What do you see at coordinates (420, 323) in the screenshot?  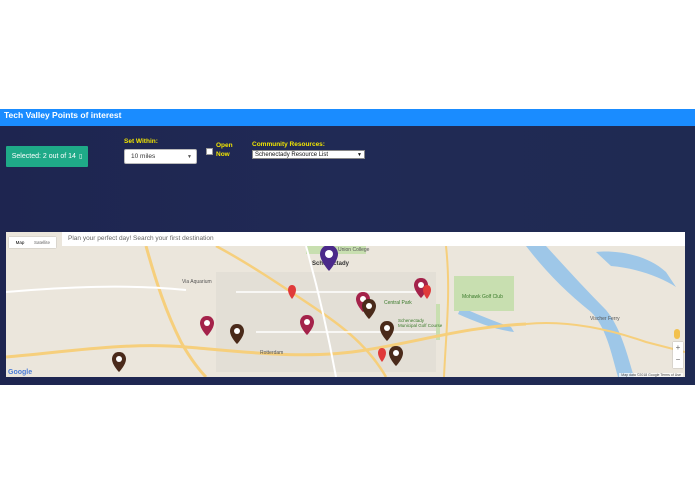 I see `place-label-golf-course: Schenectady Municipal Golf Course` at bounding box center [420, 323].